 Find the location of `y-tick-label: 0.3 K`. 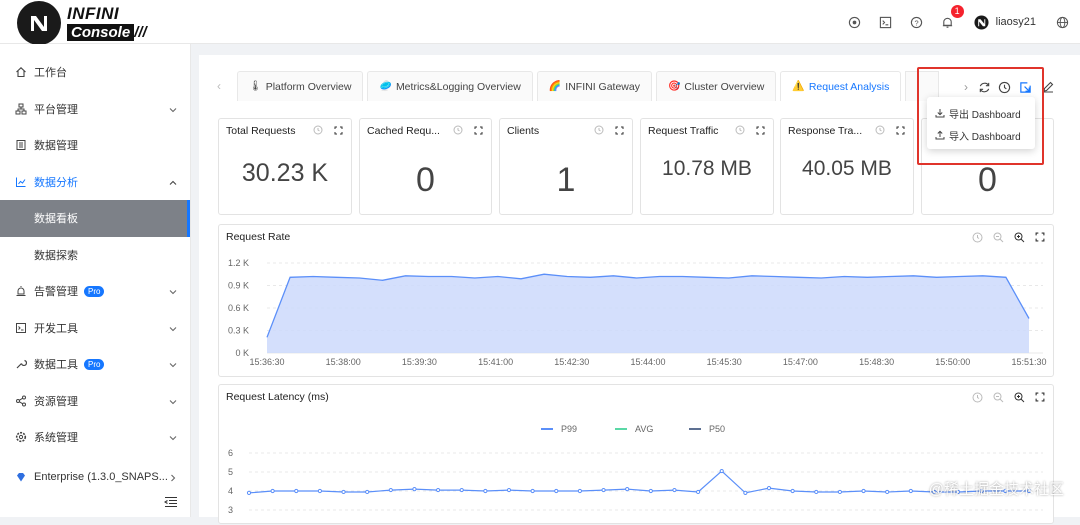

y-tick-label: 0.3 K is located at coordinates (238, 331).